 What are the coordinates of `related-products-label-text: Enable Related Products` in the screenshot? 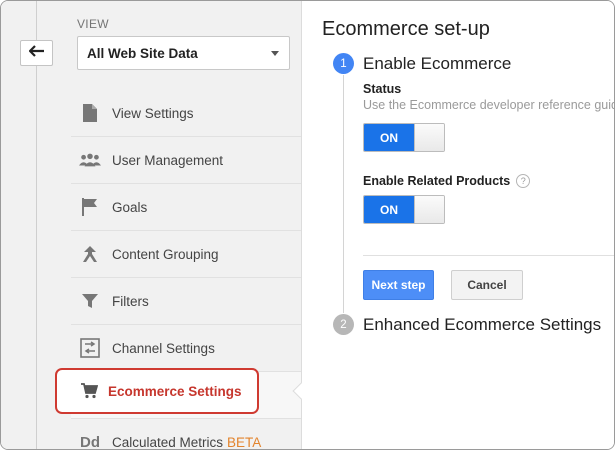 It's located at (437, 181).